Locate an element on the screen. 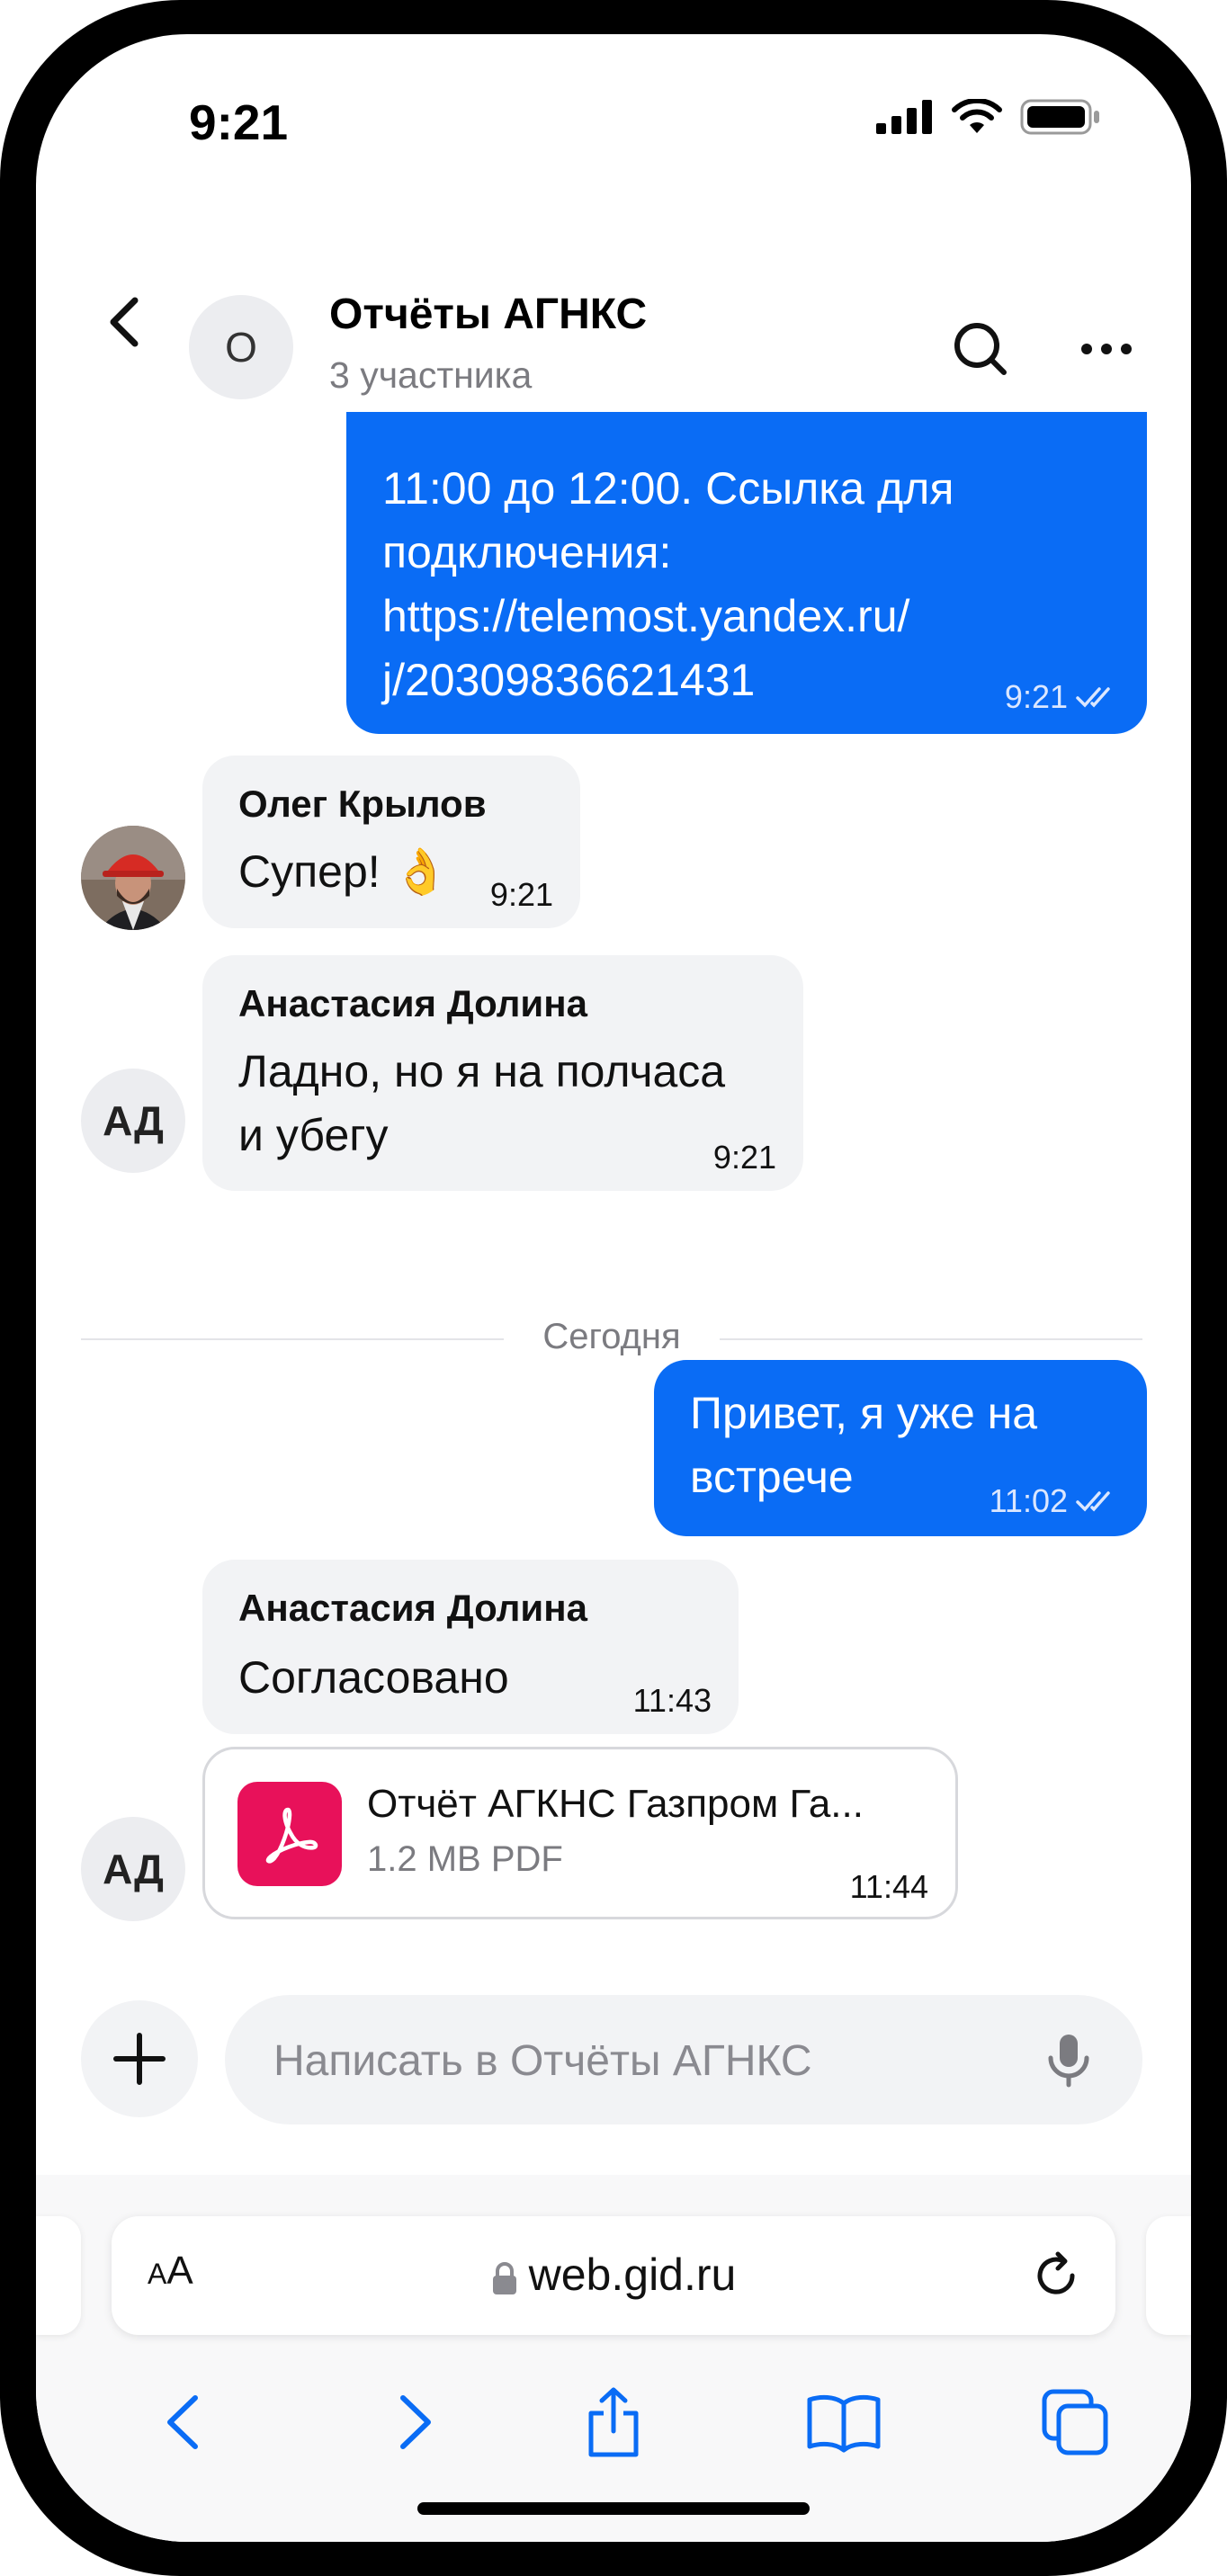 This screenshot has width=1227, height=2576. book-icon is located at coordinates (844, 2423).